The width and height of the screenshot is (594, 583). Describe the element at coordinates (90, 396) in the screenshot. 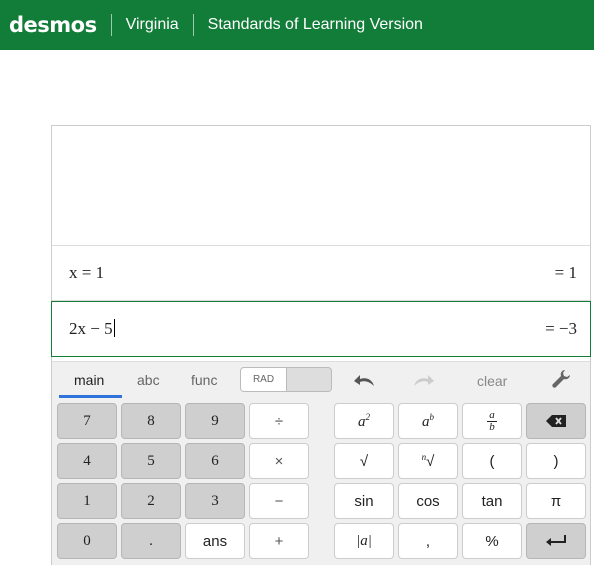

I see `active-tab-indicator` at that location.